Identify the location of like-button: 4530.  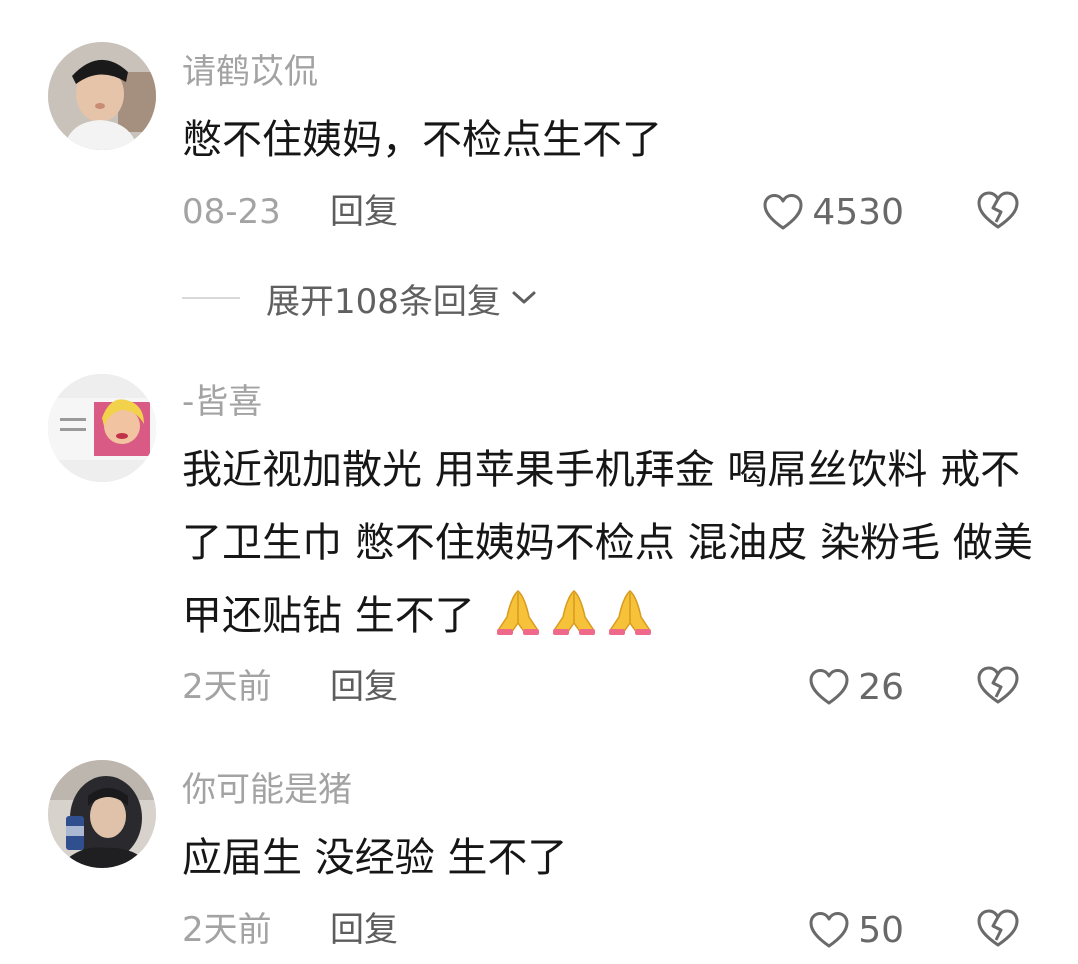
(833, 212).